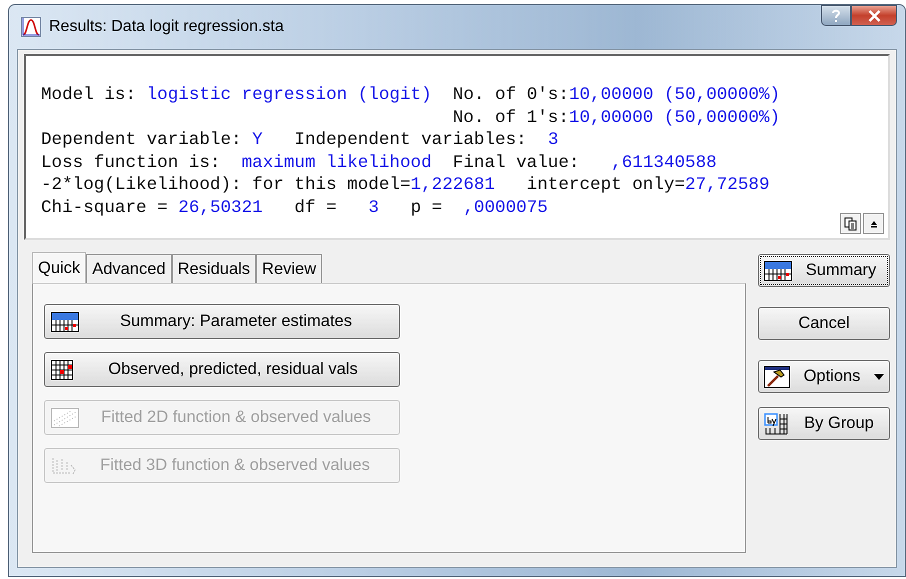 This screenshot has width=906, height=579. I want to click on help-button, so click(836, 15).